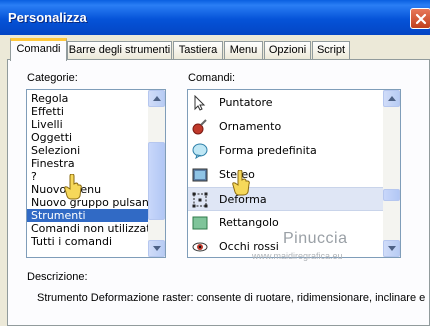 This screenshot has height=326, width=430. What do you see at coordinates (89, 241) in the screenshot?
I see `list-item: Tutti i comandi` at bounding box center [89, 241].